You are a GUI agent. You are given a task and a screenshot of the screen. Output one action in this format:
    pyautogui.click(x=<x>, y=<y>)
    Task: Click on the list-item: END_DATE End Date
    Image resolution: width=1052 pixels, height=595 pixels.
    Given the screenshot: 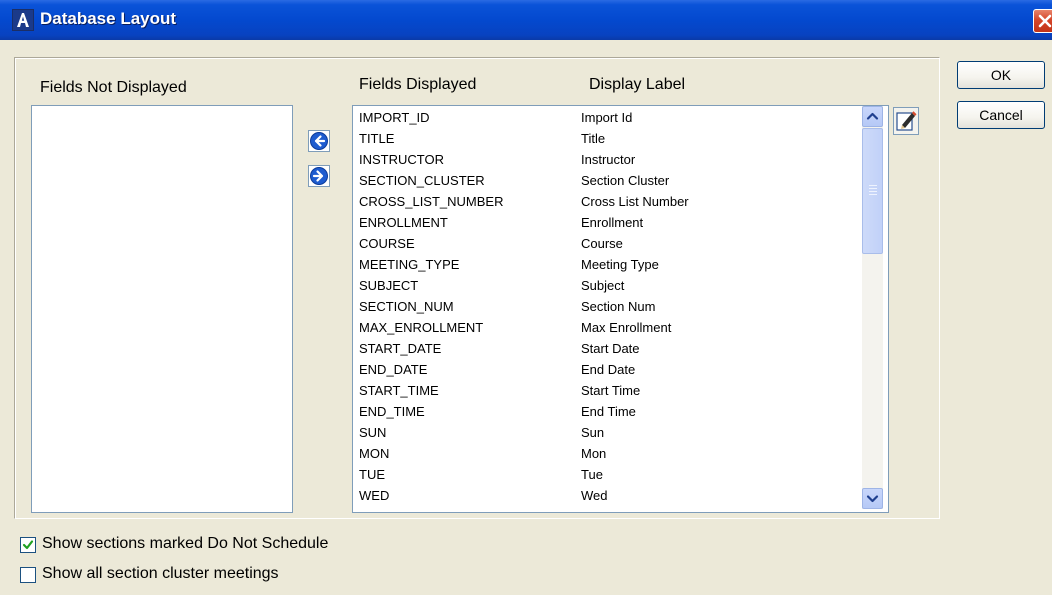 What is the action you would take?
    pyautogui.click(x=606, y=370)
    